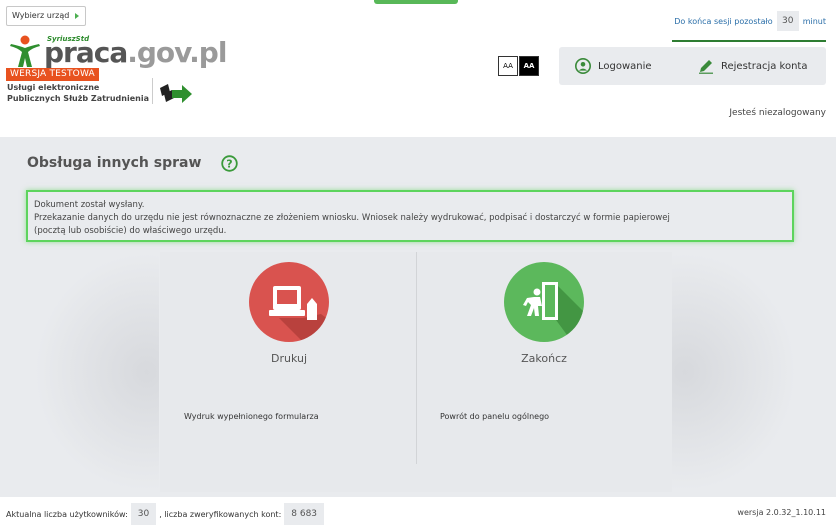 The image size is (836, 530). I want to click on finish-tile-description: Powrót do panelu ogólnego, so click(495, 416).